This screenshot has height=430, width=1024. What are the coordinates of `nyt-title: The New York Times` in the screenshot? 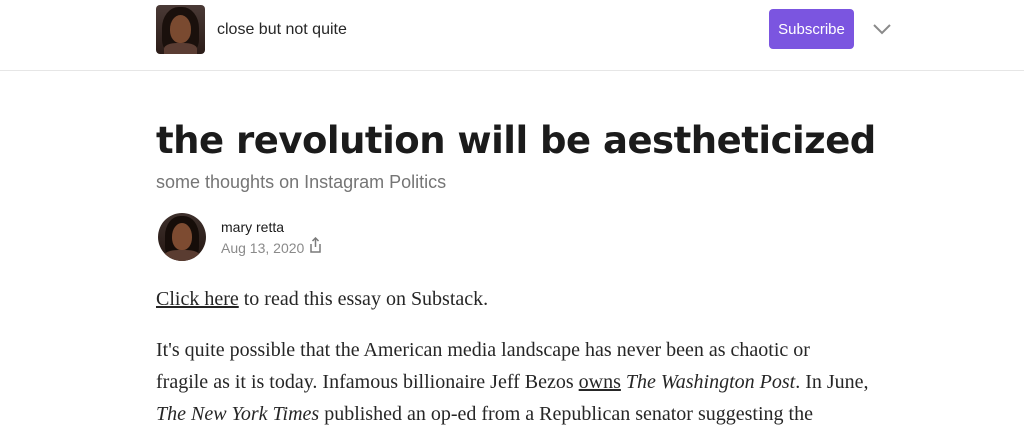 It's located at (238, 414).